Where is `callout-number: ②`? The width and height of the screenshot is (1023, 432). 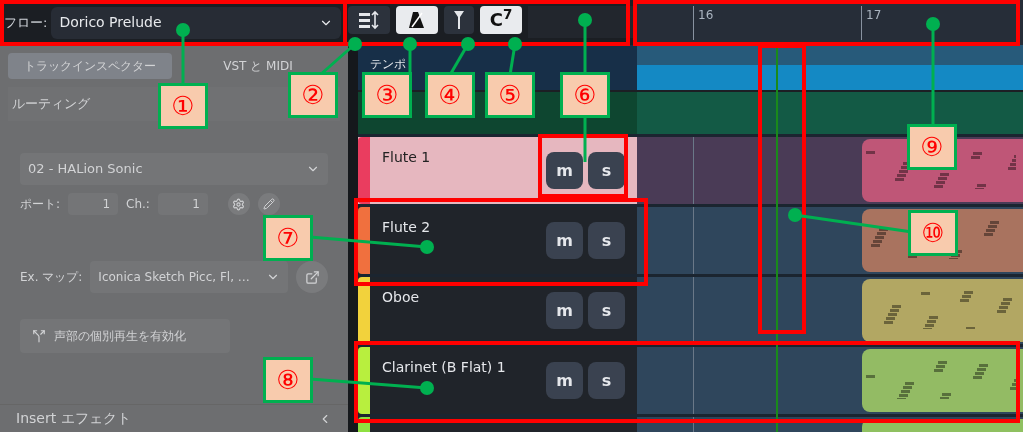 callout-number: ② is located at coordinates (313, 95).